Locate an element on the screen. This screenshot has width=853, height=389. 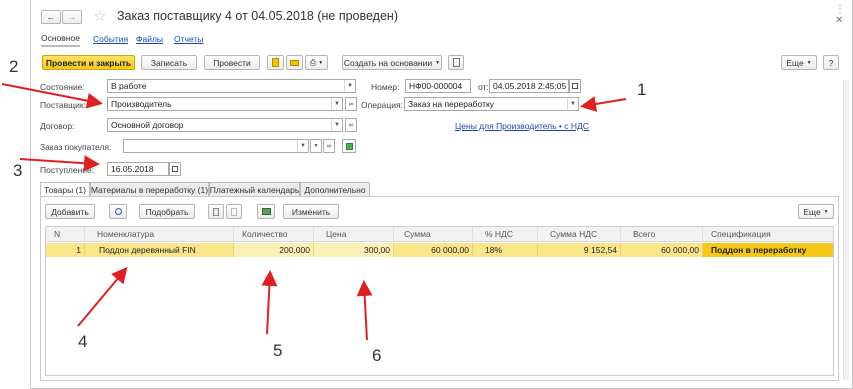
fill-button is located at coordinates (349, 146).